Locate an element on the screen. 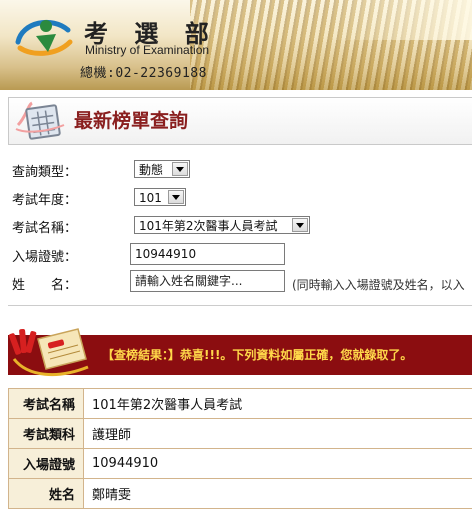  org-name-en: Ministry of Examination is located at coordinates (147, 50).